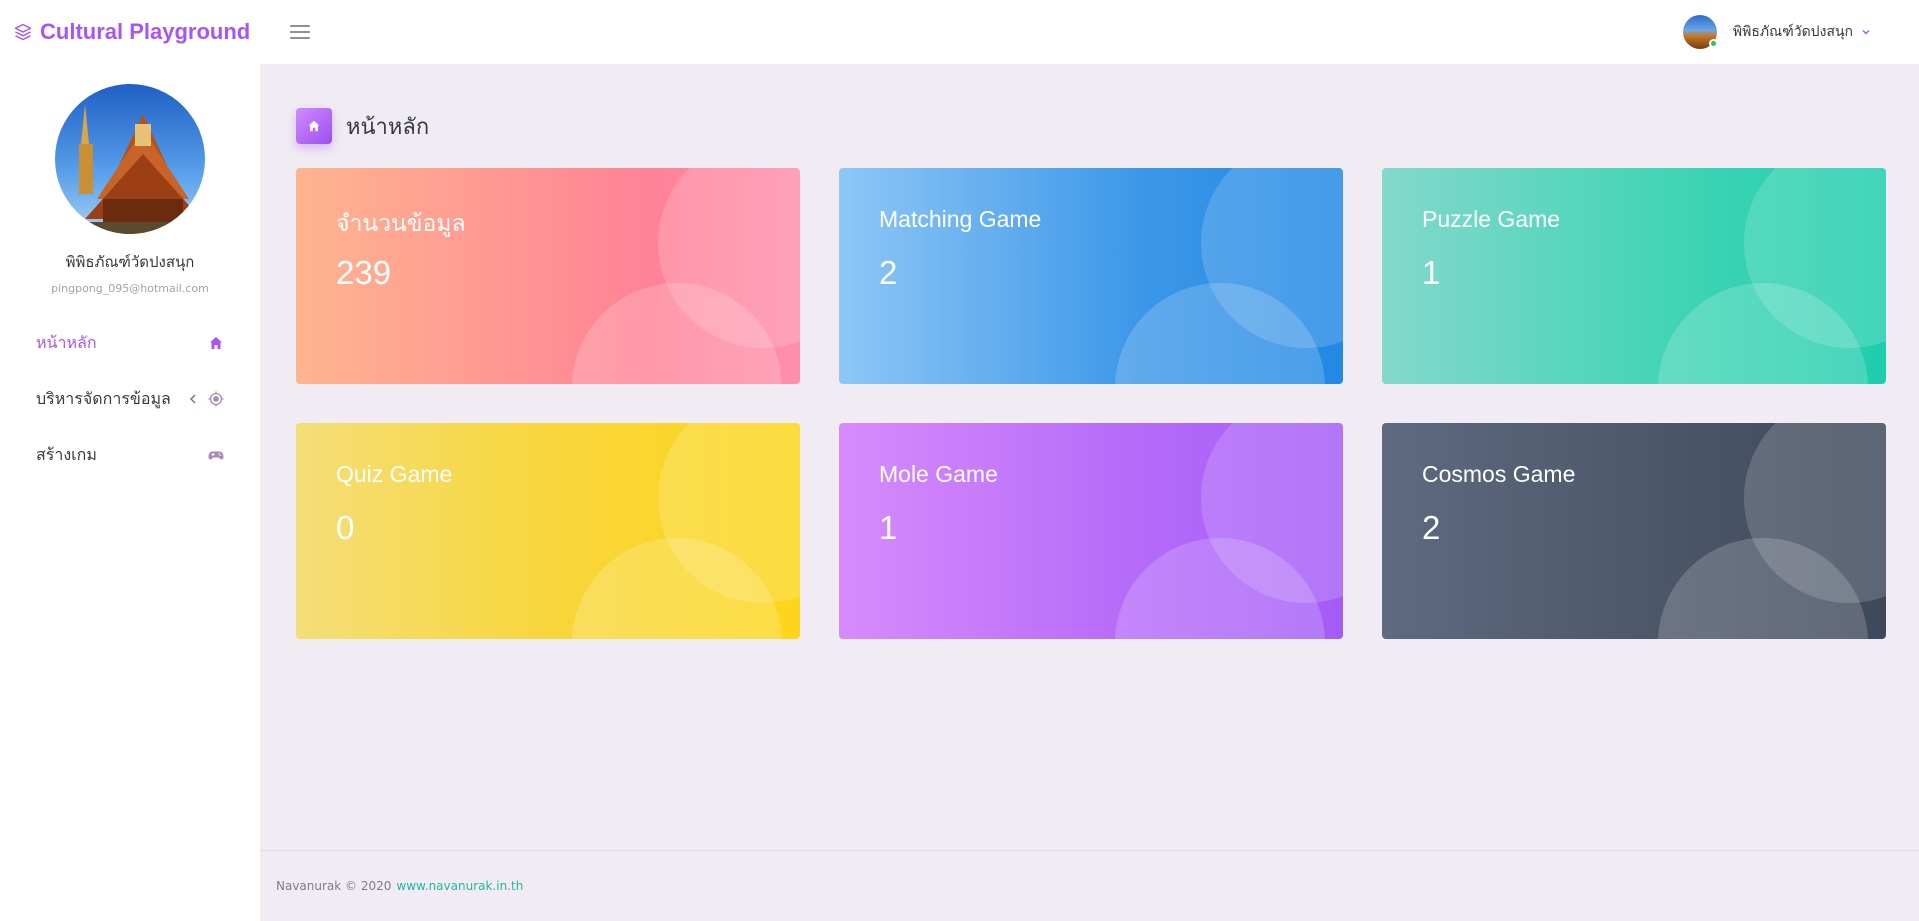 Image resolution: width=1919 pixels, height=921 pixels. Describe the element at coordinates (394, 474) in the screenshot. I see `card-title: Quiz Game` at that location.